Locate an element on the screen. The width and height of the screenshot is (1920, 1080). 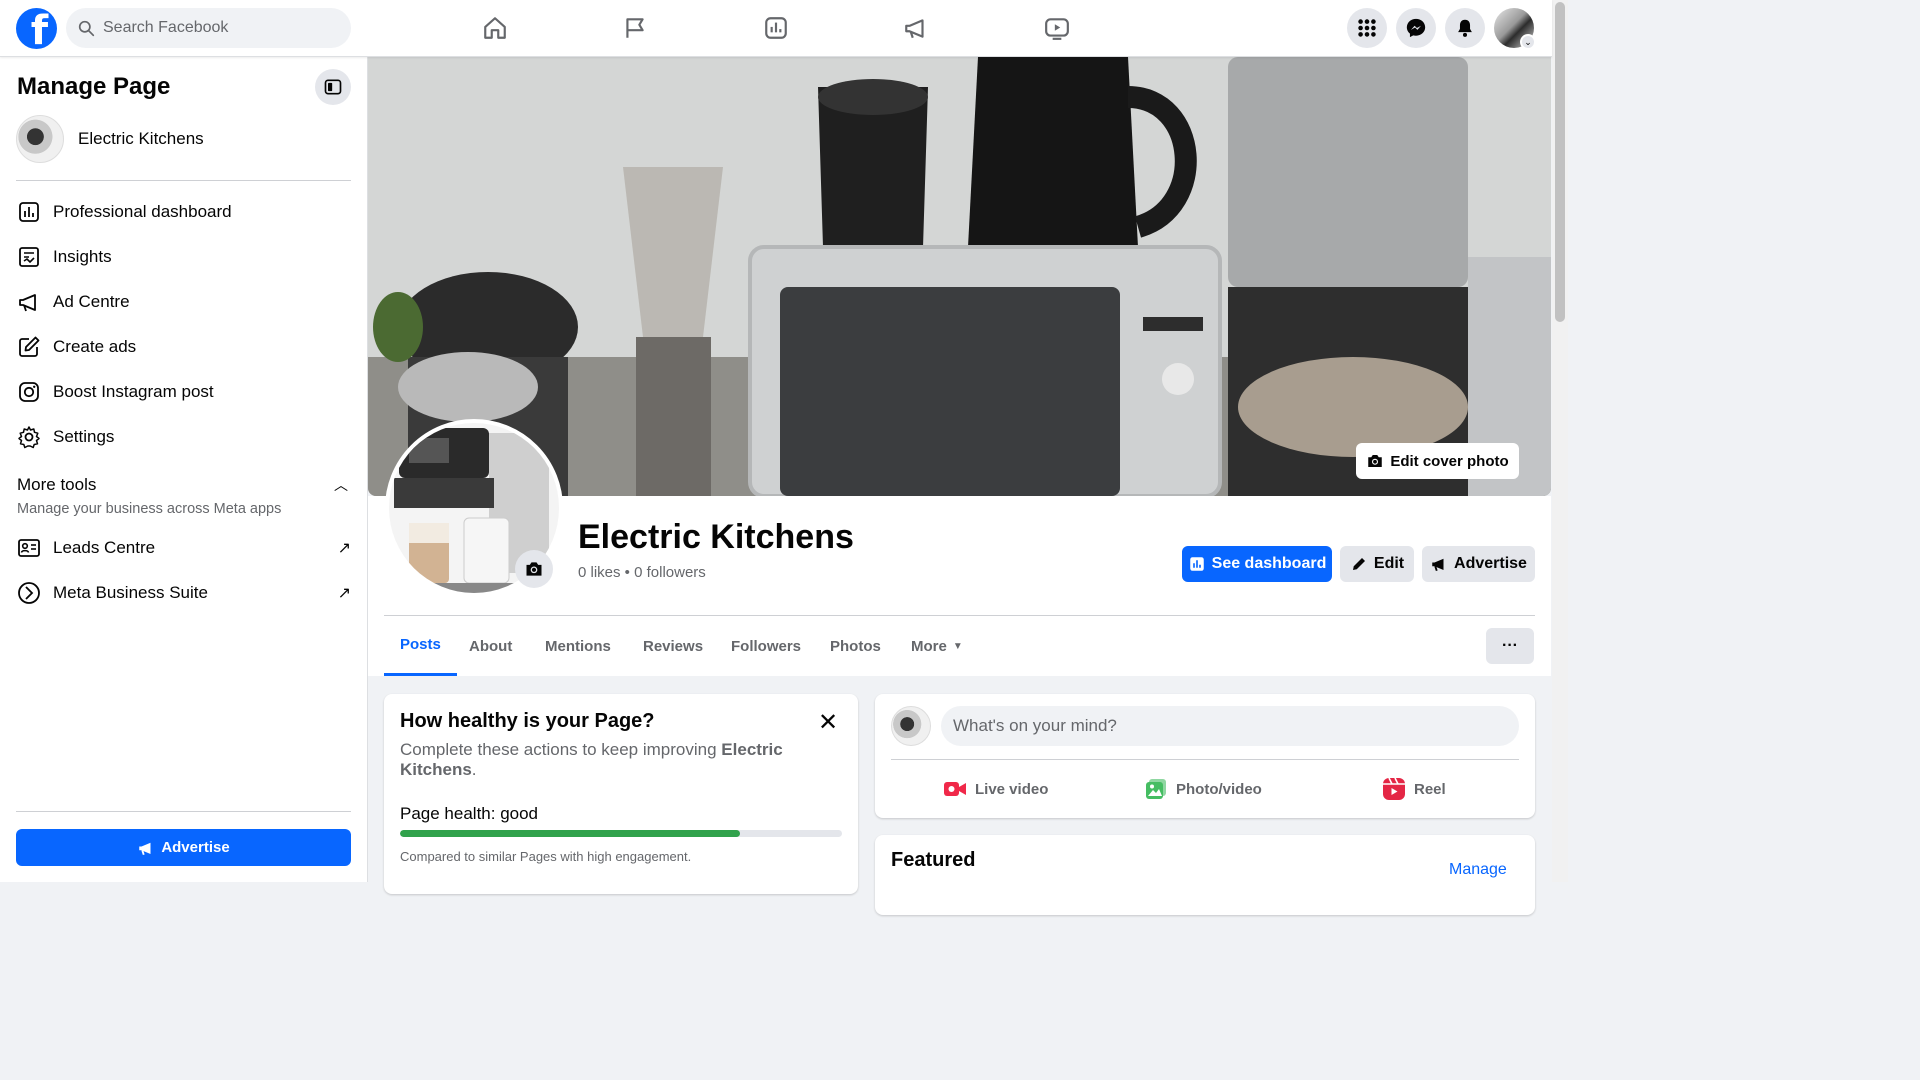
health-card-title: How healthy is your Page? is located at coordinates (527, 721).